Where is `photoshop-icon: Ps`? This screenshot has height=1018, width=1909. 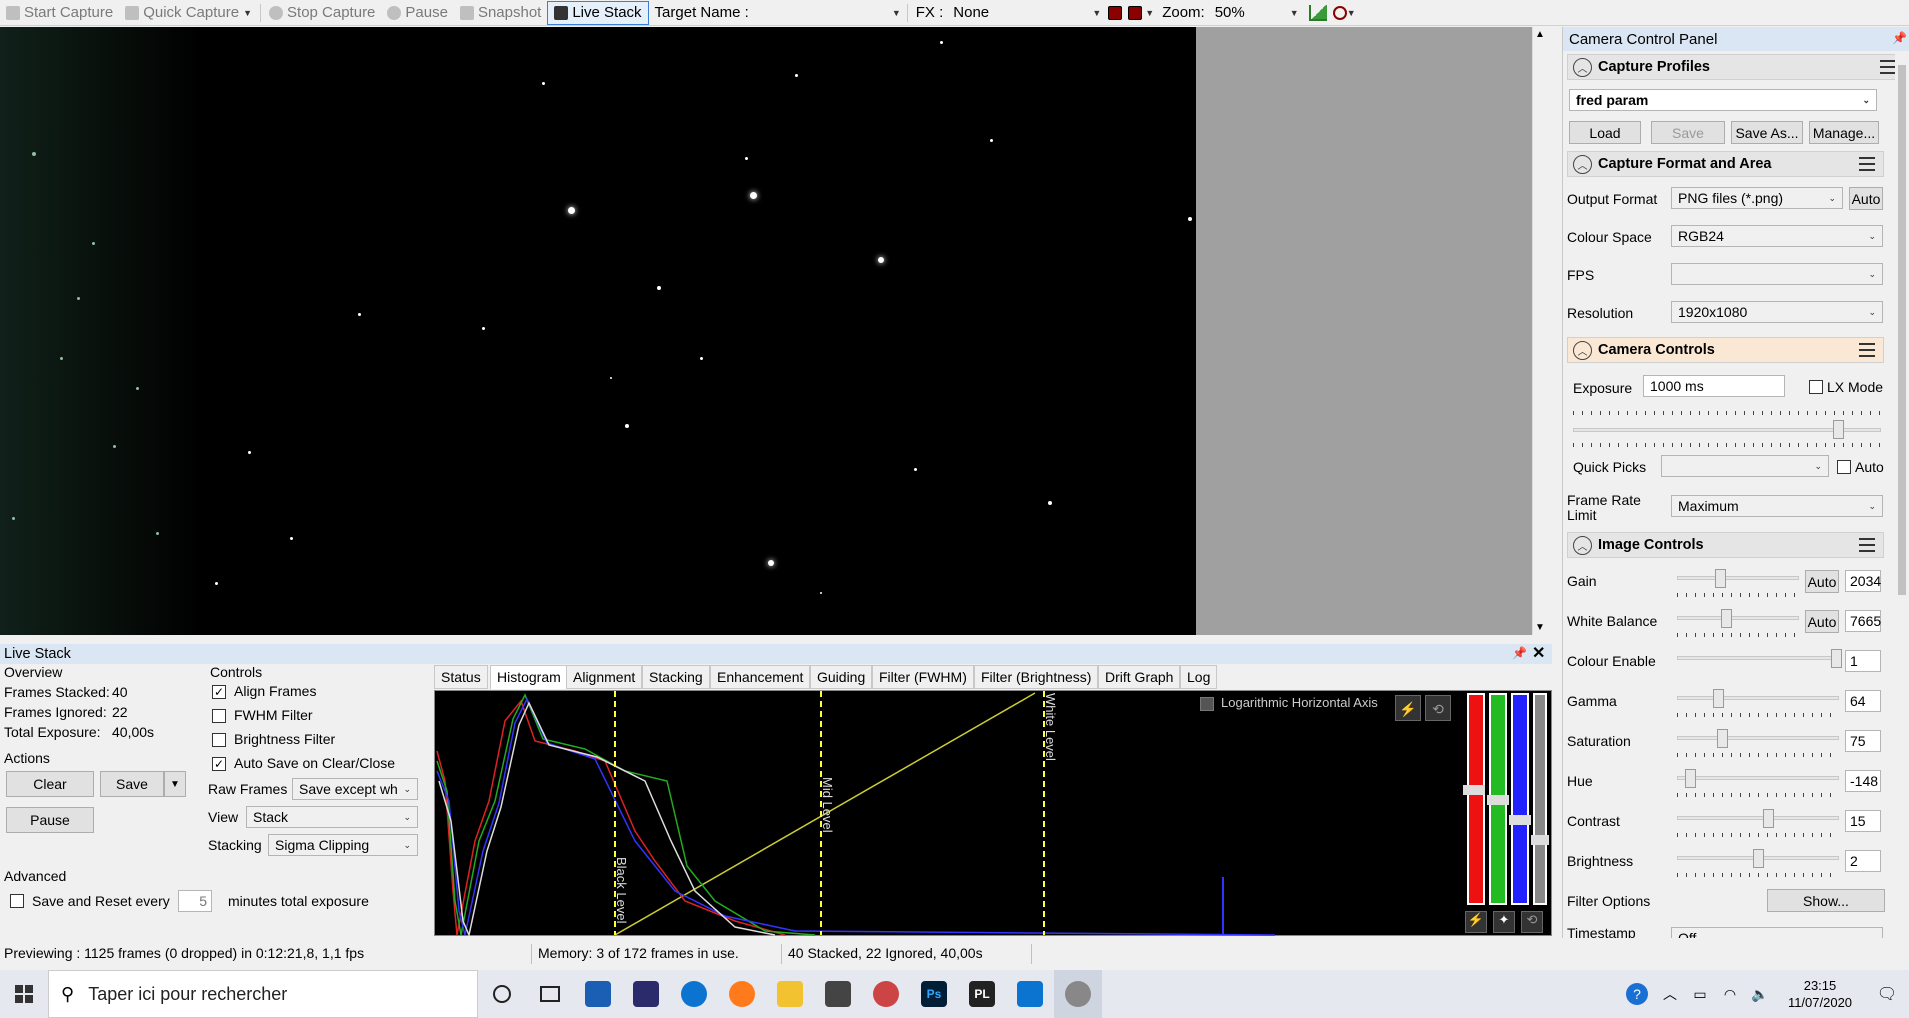 photoshop-icon: Ps is located at coordinates (934, 994).